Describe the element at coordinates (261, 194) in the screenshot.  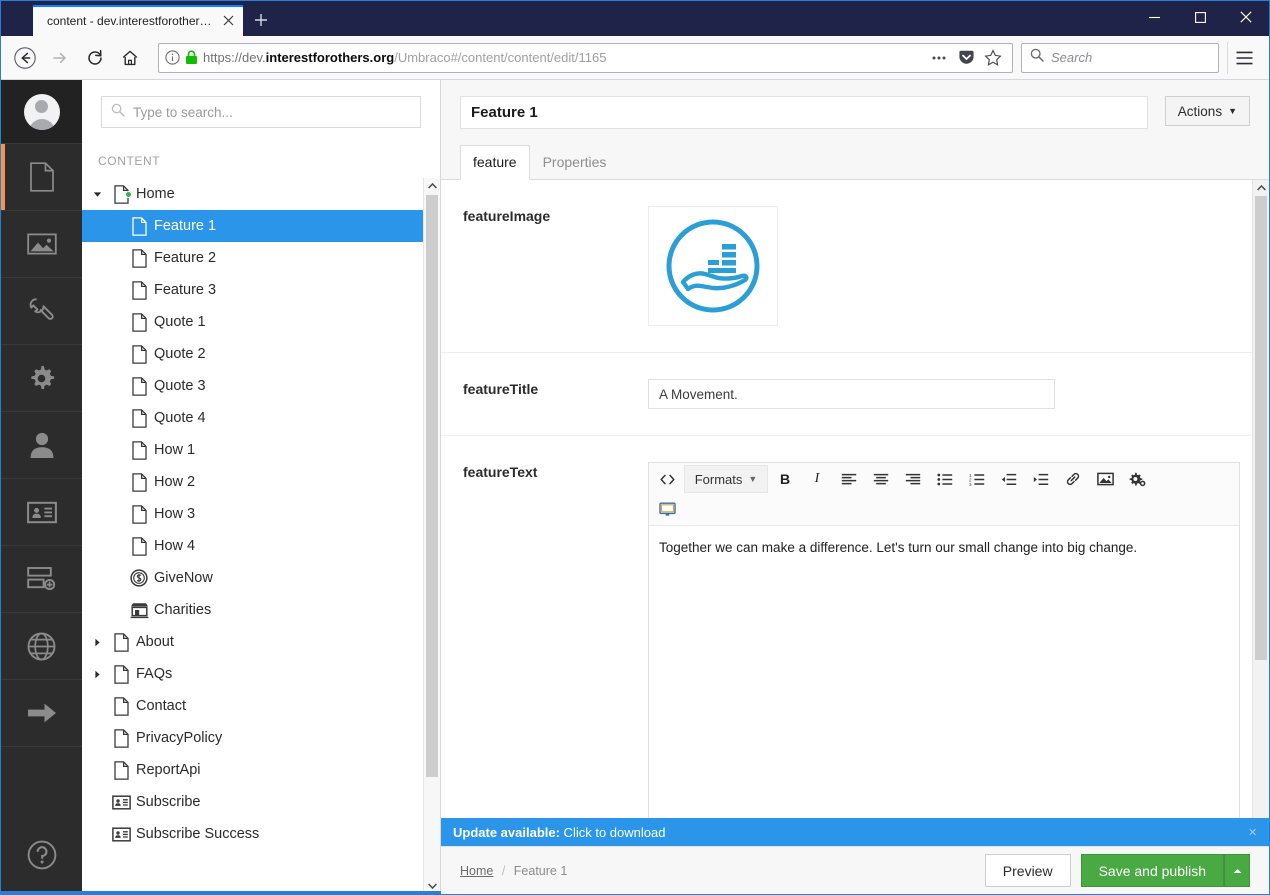
I see `tree-node-home: Home` at that location.